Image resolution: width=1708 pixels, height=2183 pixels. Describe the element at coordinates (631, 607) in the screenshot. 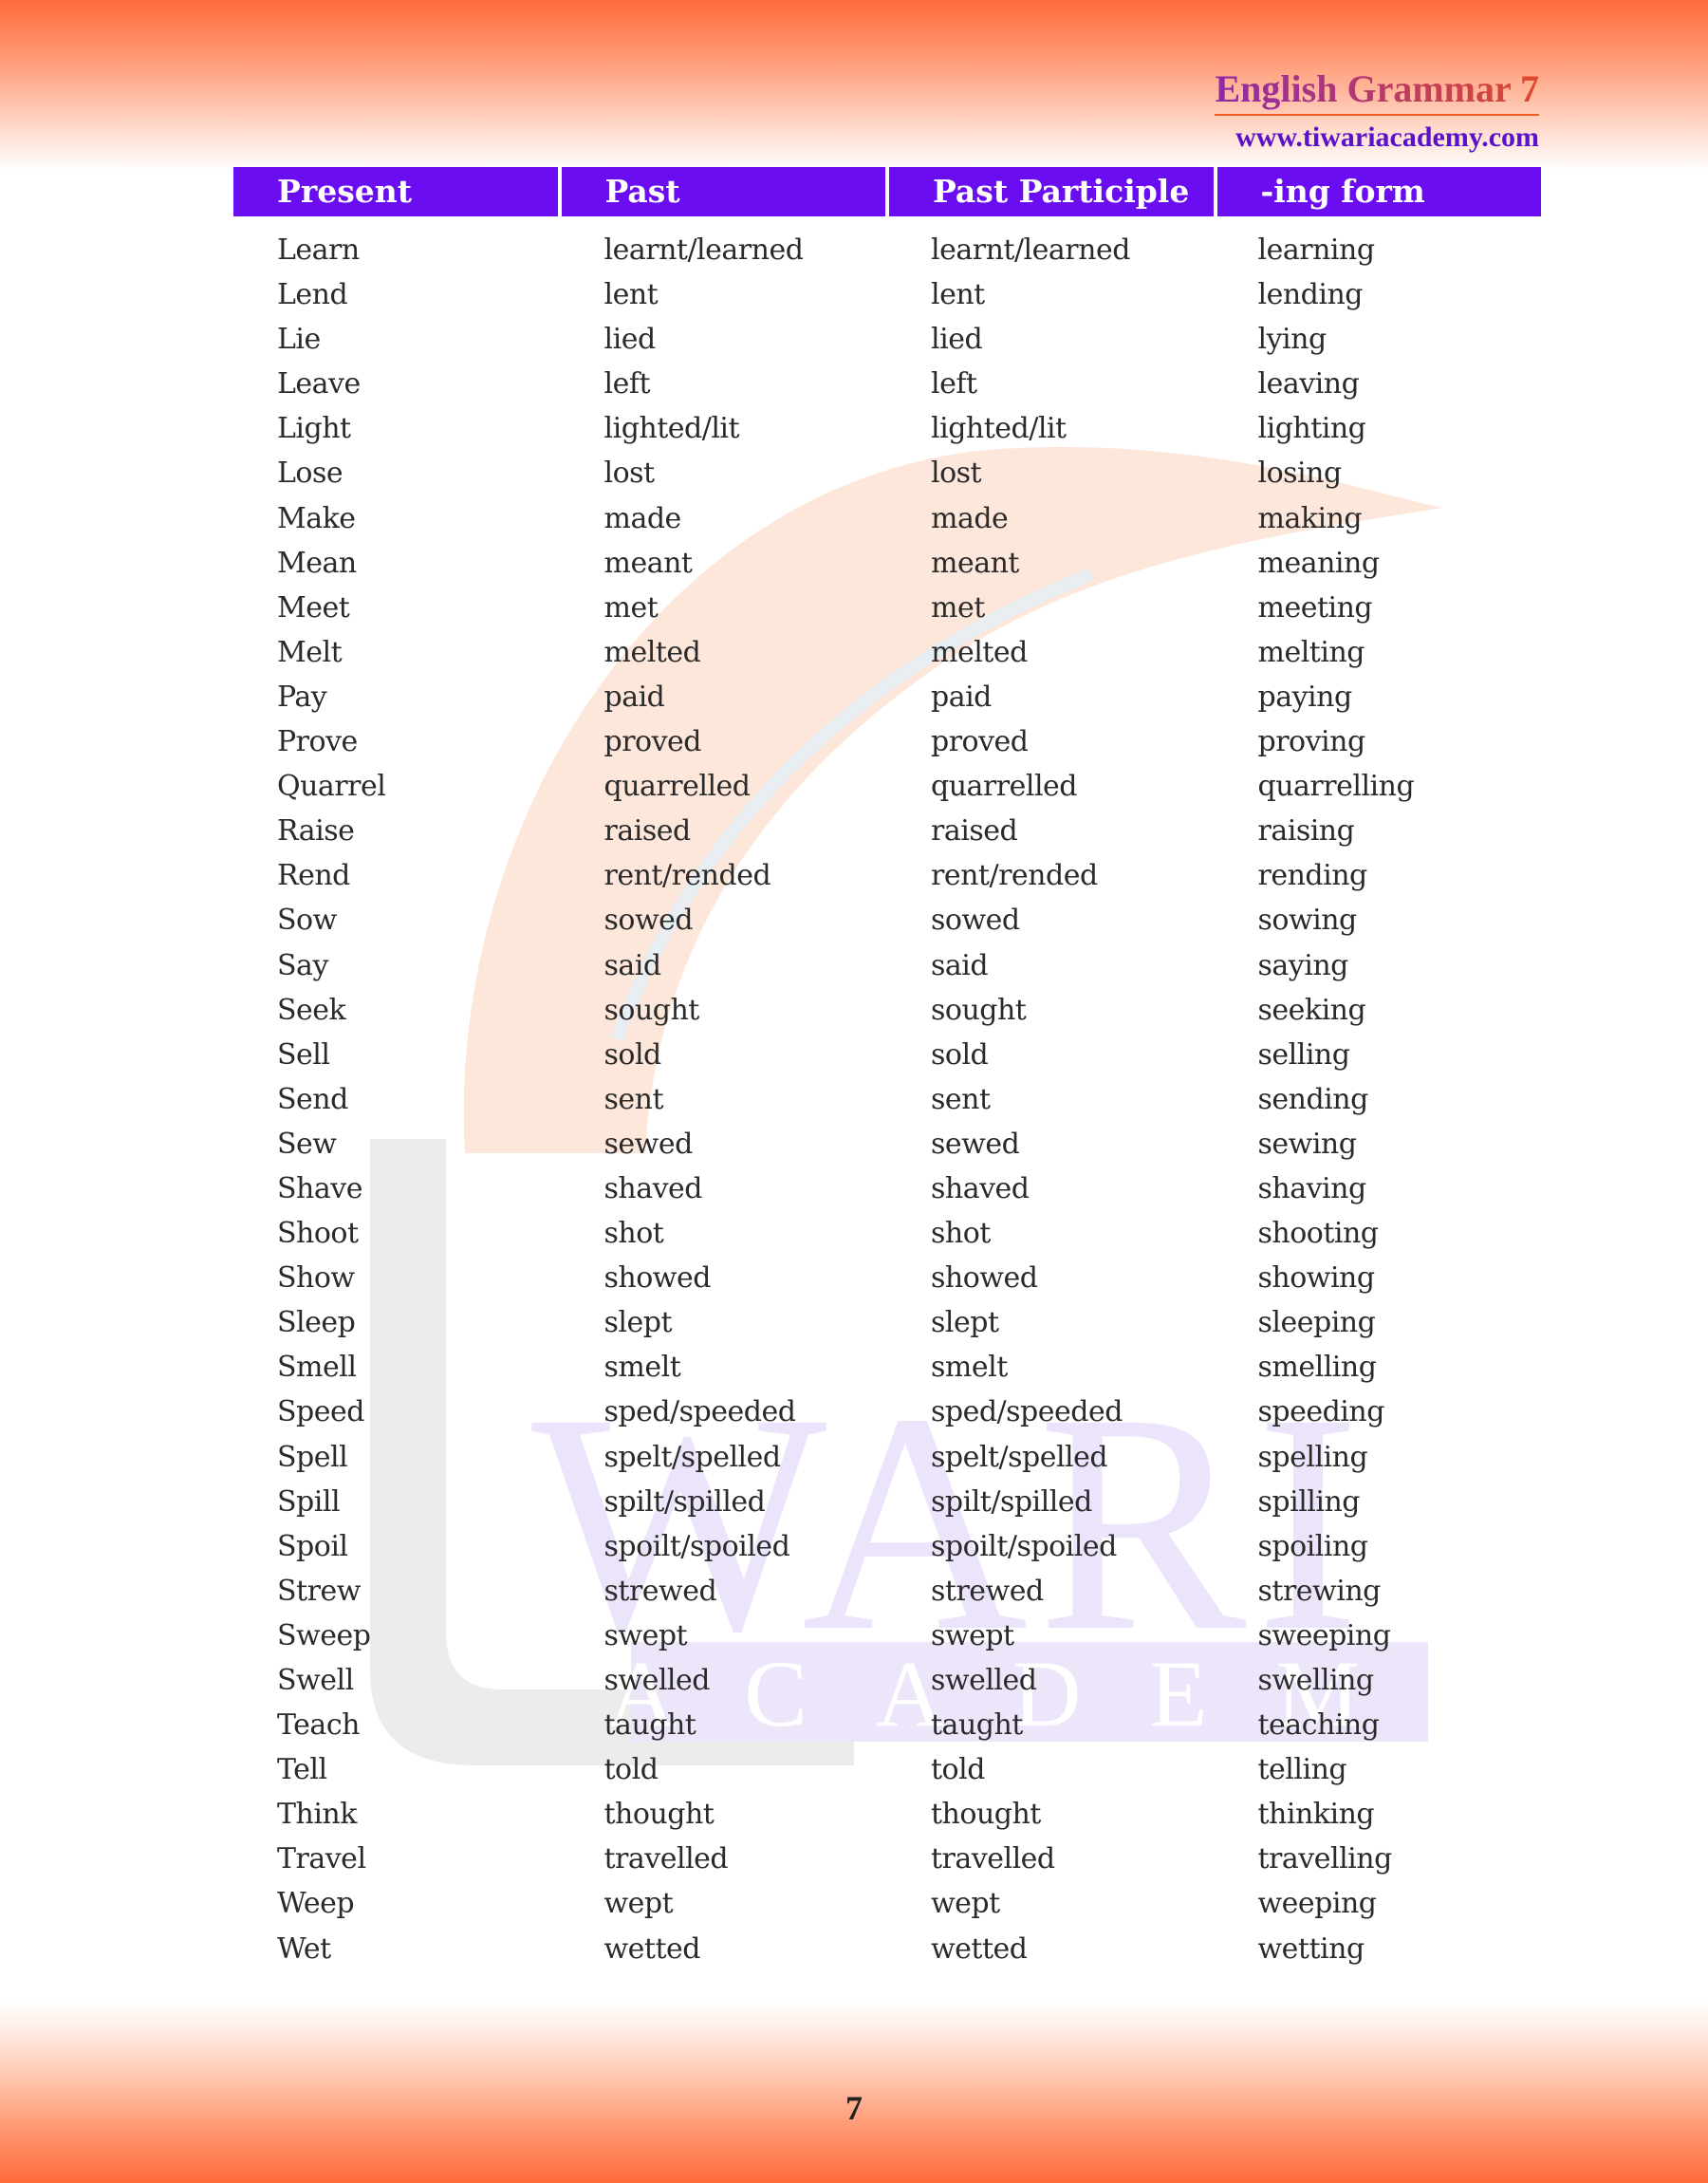

I see `cell-past: met` at that location.